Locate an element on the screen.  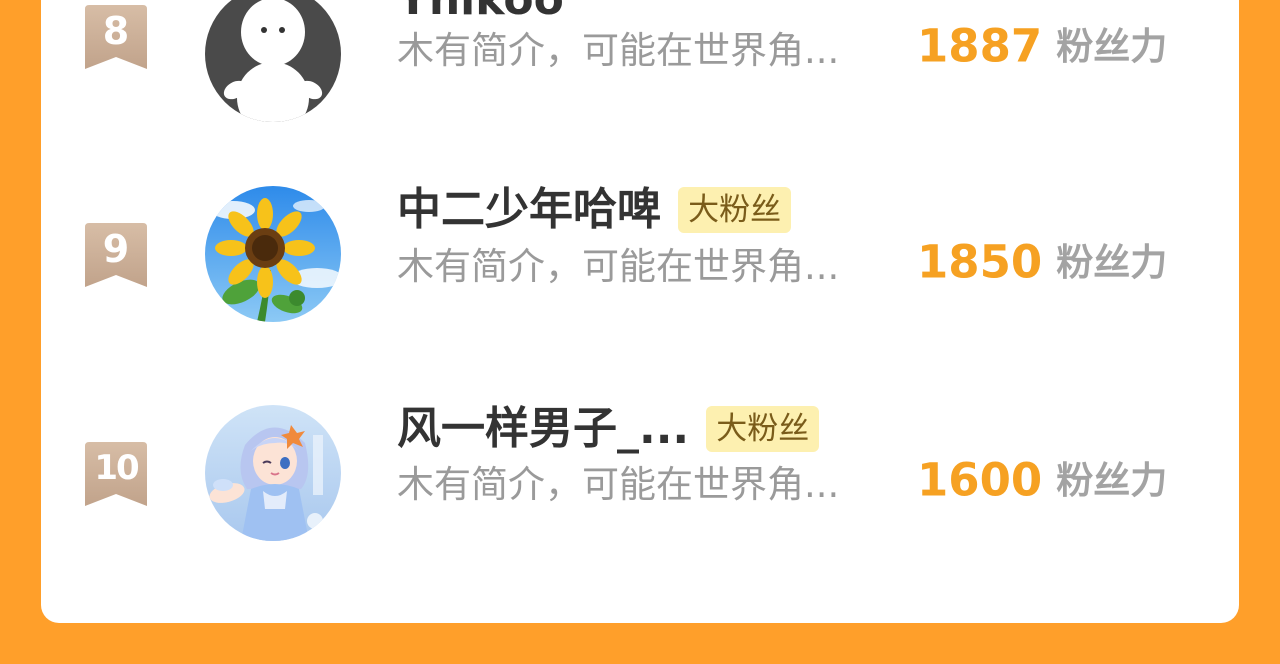
user-name: Ynikoo is located at coordinates (480, 14).